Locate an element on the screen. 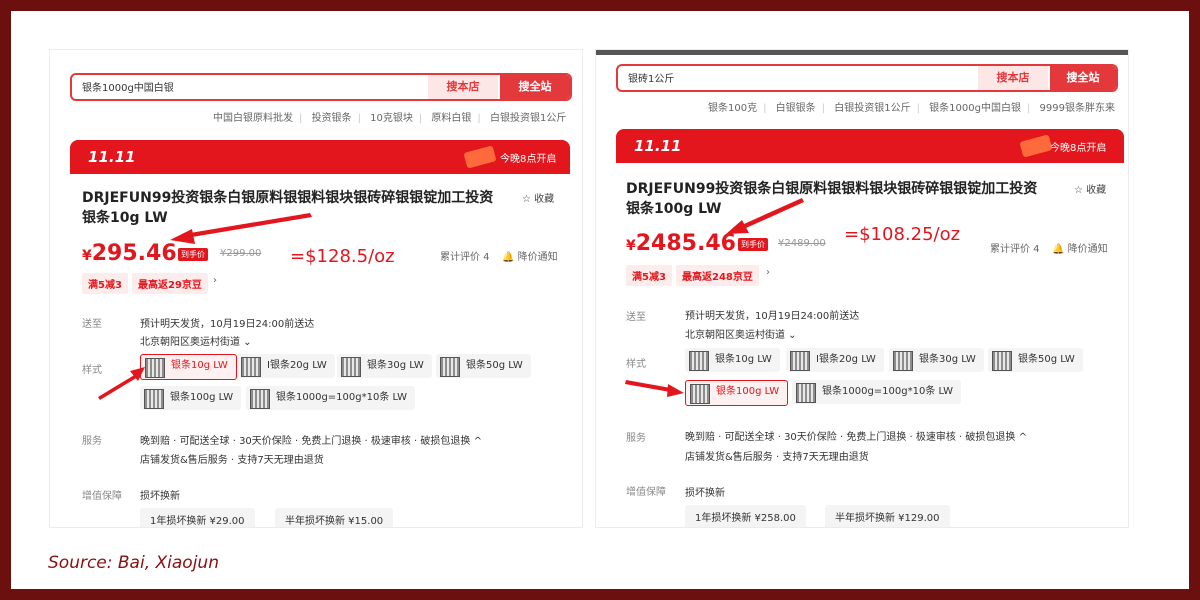 This screenshot has width=1200, height=600. source-caption: Source: Bai, Xiaojun is located at coordinates (133, 563).